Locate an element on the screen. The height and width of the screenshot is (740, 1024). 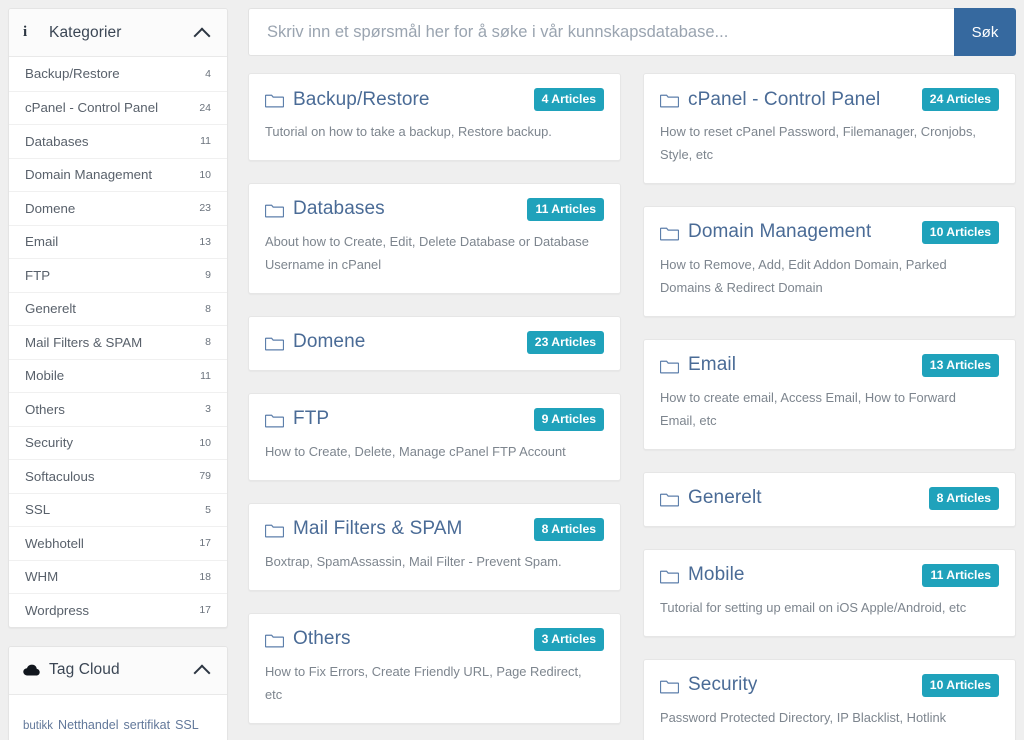
category-card-header: Databases 11 Articles is located at coordinates (434, 209).